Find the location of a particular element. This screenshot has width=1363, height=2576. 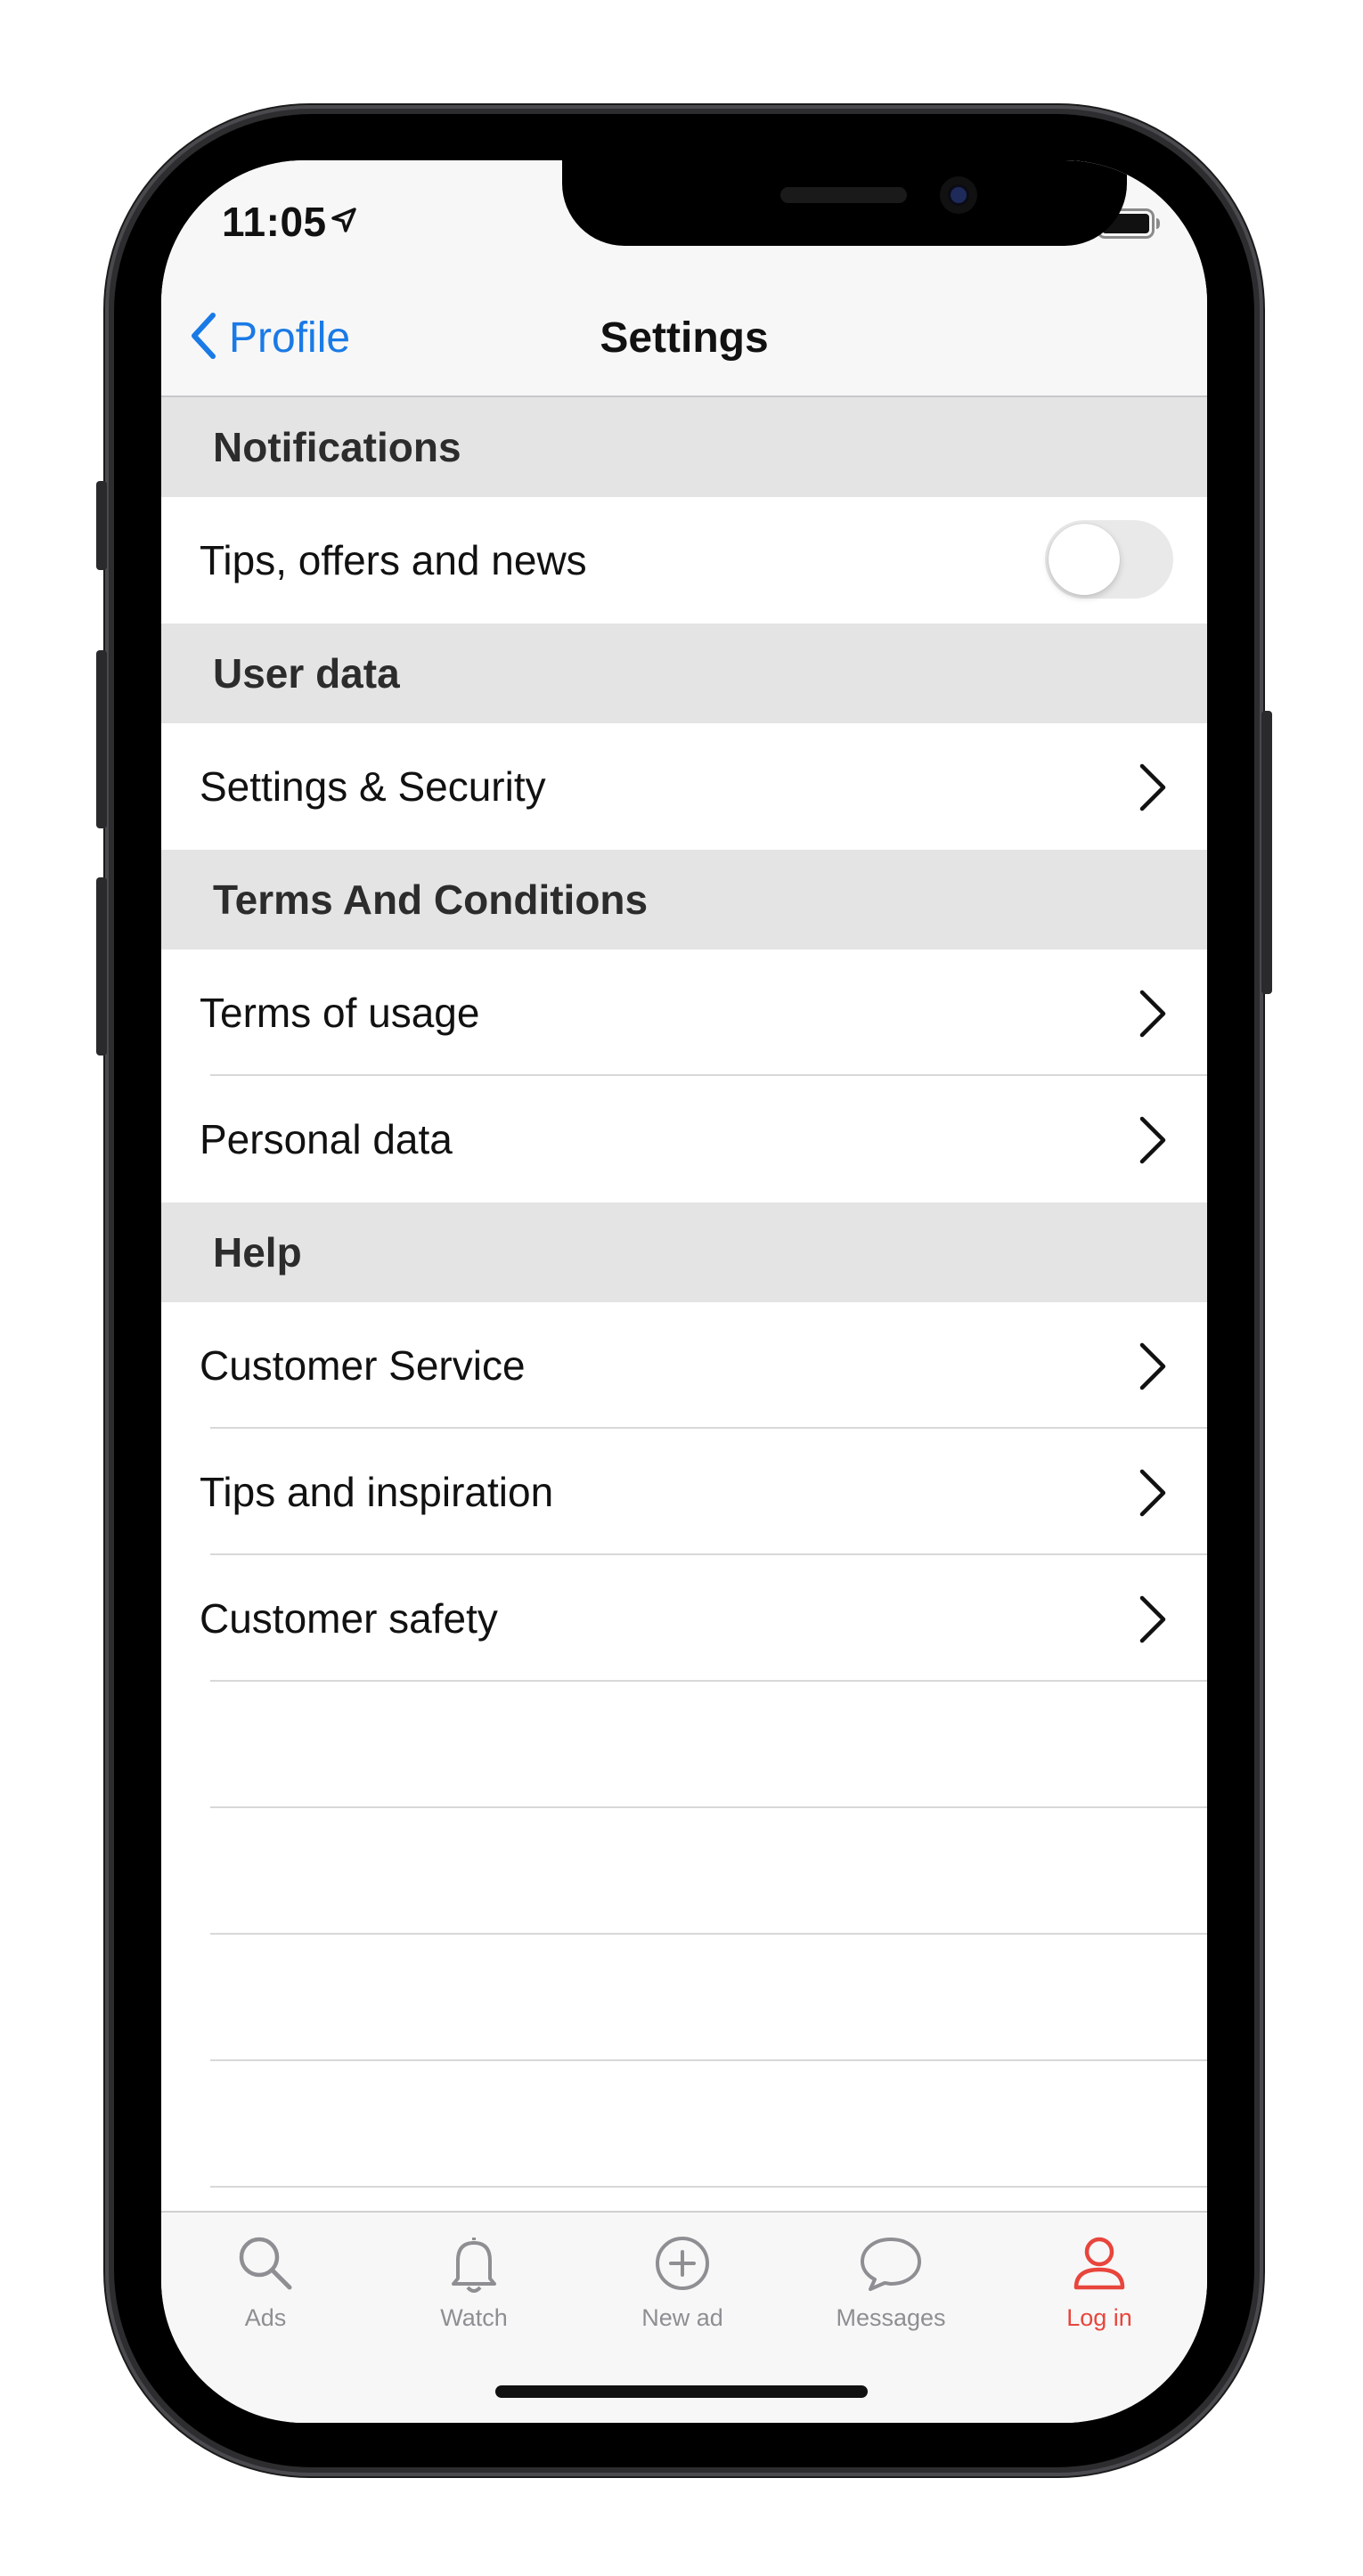

row-label: Customer safety is located at coordinates (349, 1619).